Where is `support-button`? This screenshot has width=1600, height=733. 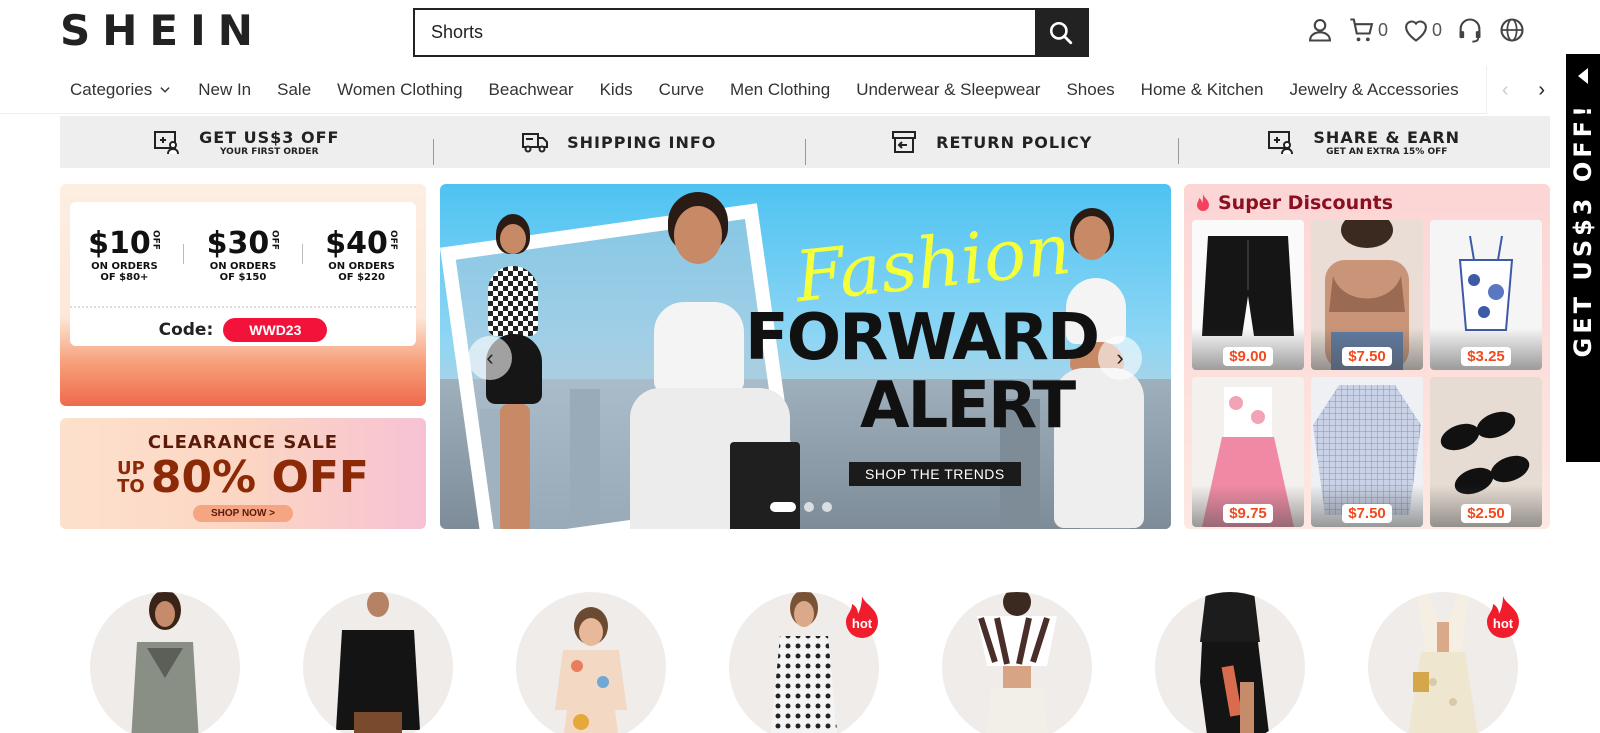
support-button is located at coordinates (1470, 30).